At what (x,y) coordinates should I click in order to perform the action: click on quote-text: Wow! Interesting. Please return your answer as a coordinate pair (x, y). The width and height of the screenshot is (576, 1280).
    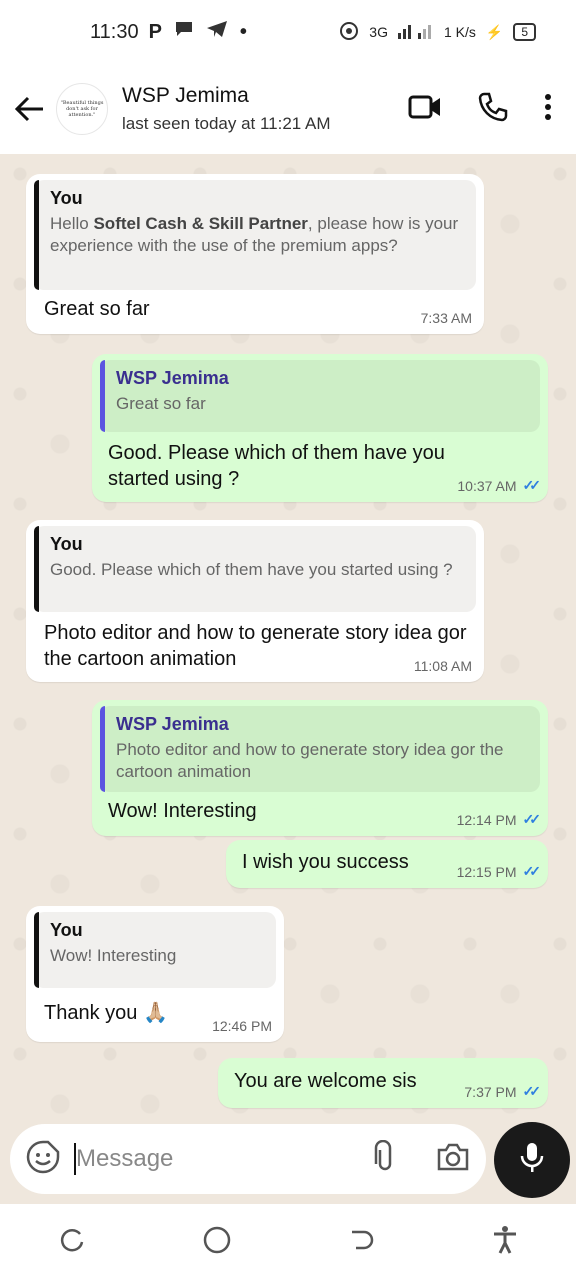
    Looking at the image, I should click on (113, 955).